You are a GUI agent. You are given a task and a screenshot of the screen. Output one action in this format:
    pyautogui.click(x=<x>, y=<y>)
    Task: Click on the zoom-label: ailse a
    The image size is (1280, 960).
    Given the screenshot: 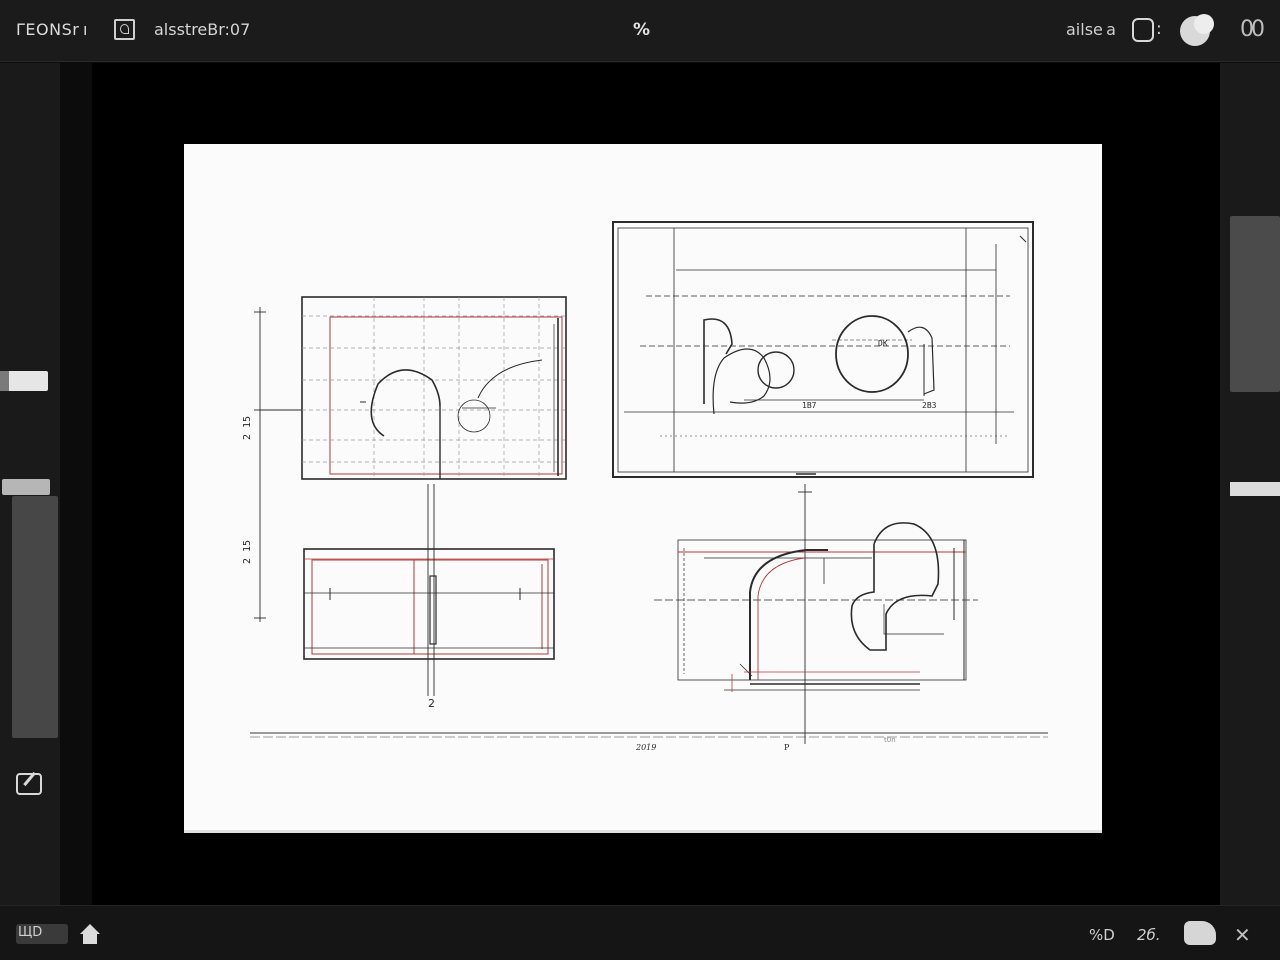 What is the action you would take?
    pyautogui.click(x=1091, y=29)
    